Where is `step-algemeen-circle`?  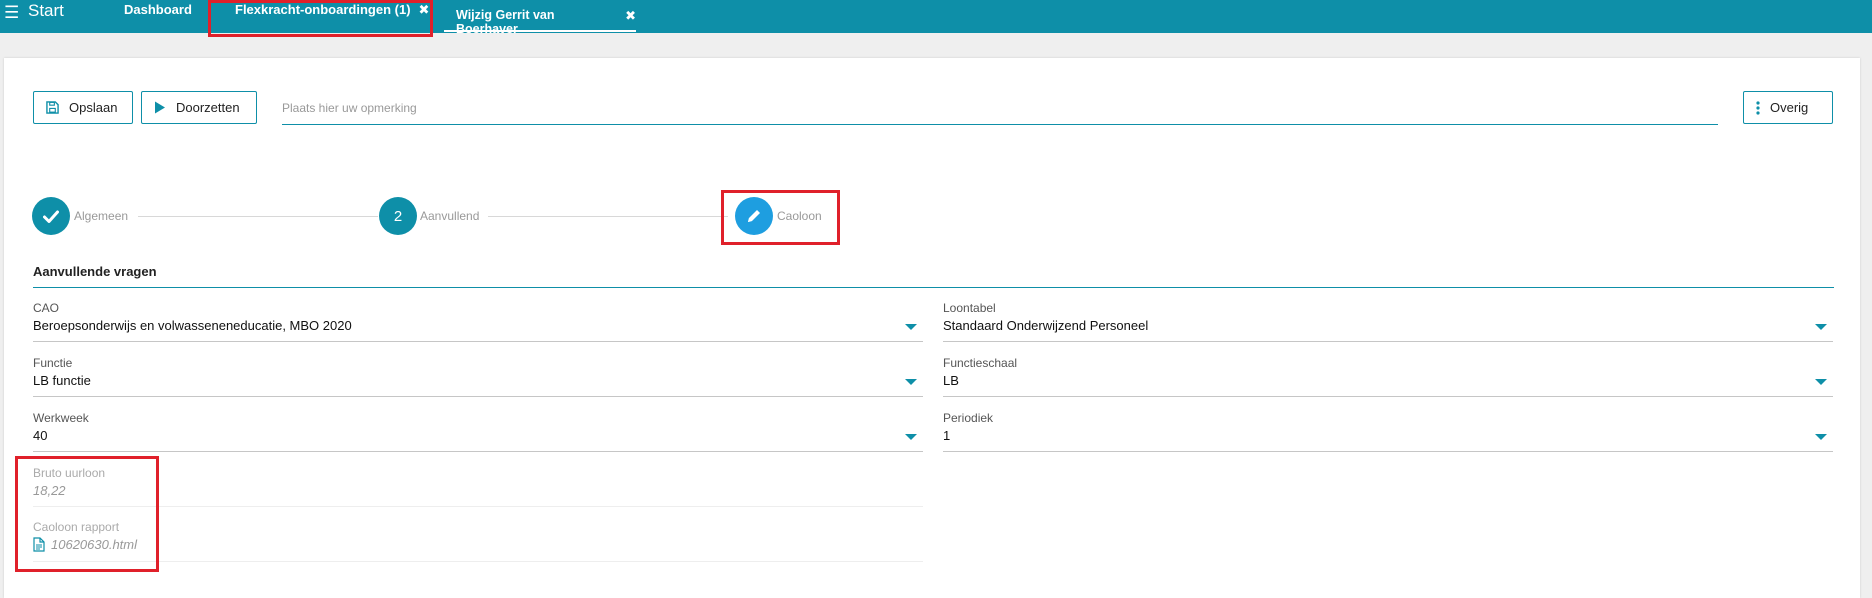
step-algemeen-circle is located at coordinates (51, 216).